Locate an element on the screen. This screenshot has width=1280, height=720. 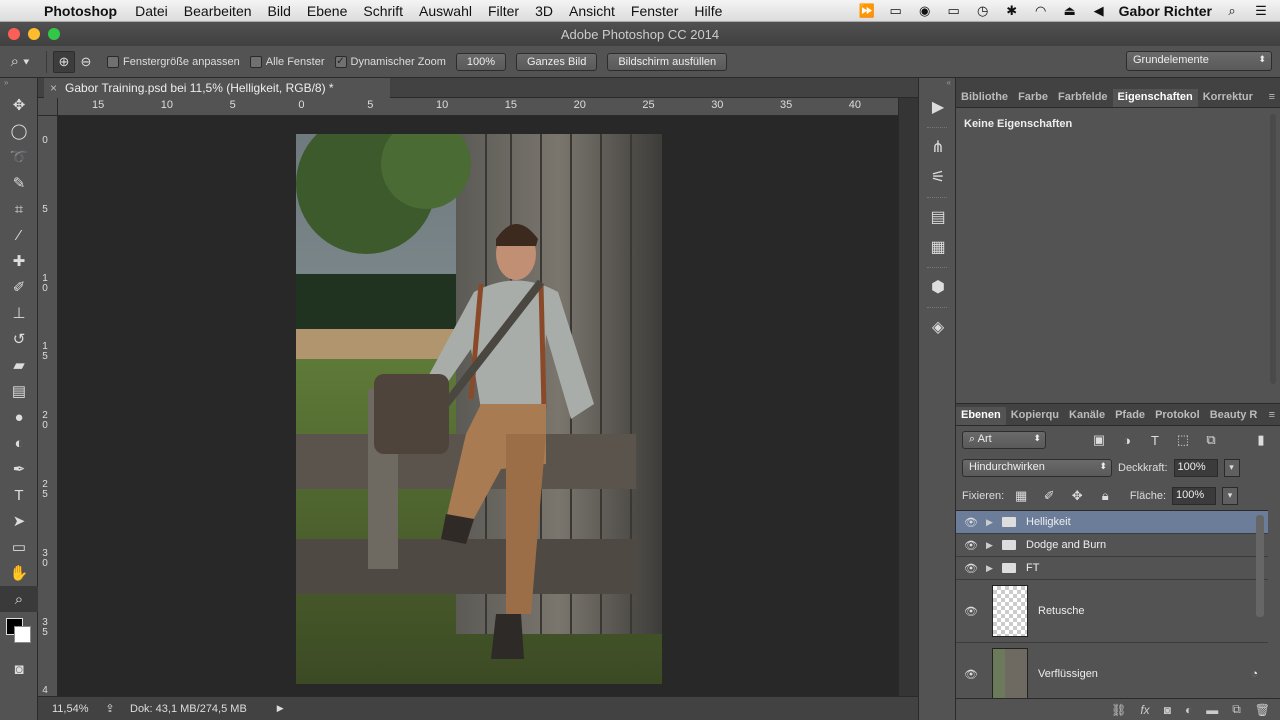
menu-3d: 3D is located at coordinates (544, 11).